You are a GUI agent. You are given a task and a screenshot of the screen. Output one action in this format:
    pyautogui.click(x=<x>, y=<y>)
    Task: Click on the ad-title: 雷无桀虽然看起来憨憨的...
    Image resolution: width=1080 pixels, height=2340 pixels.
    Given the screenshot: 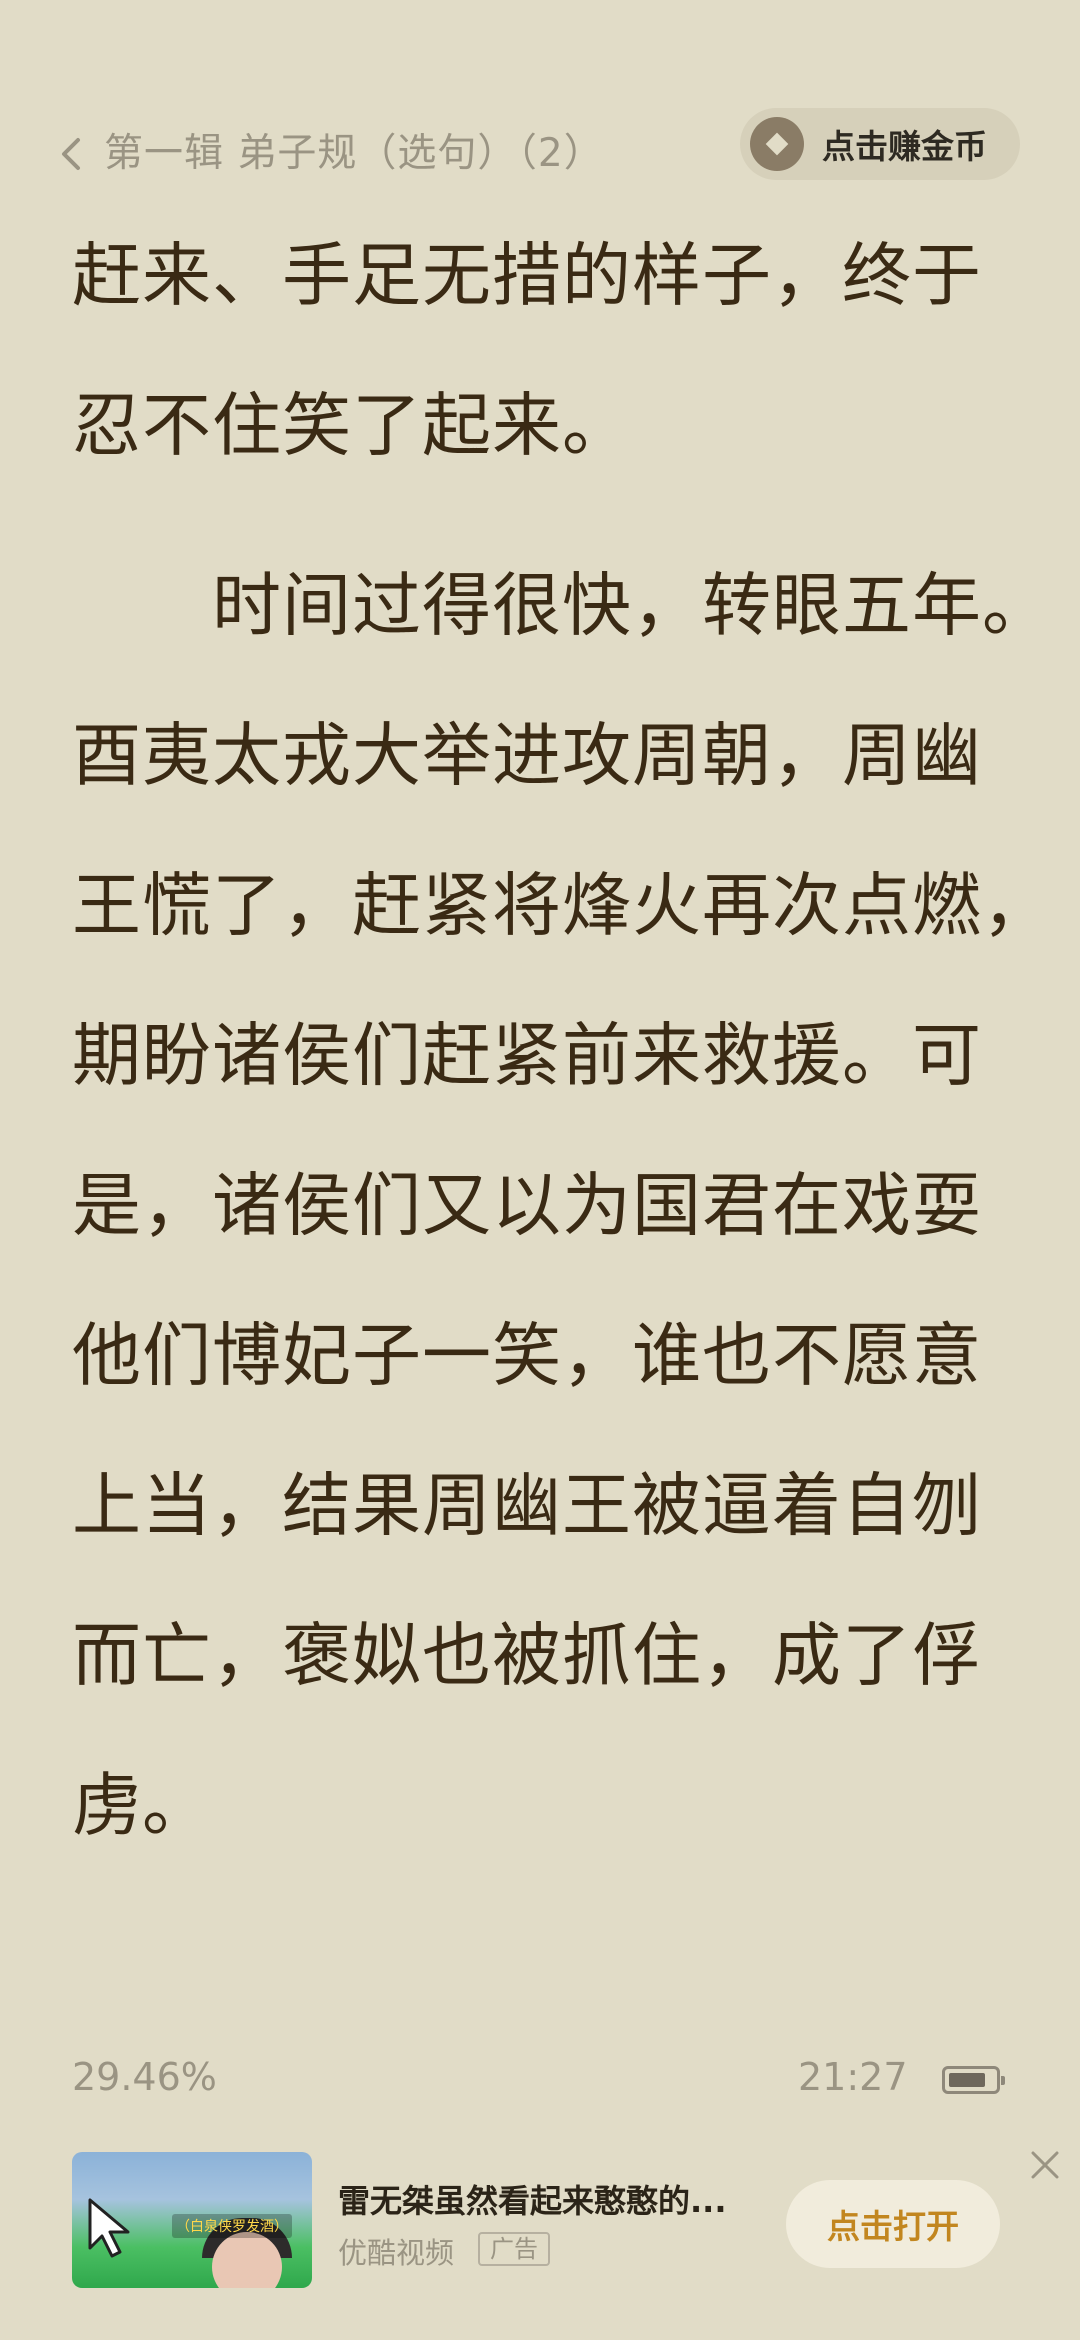 What is the action you would take?
    pyautogui.click(x=532, y=2199)
    